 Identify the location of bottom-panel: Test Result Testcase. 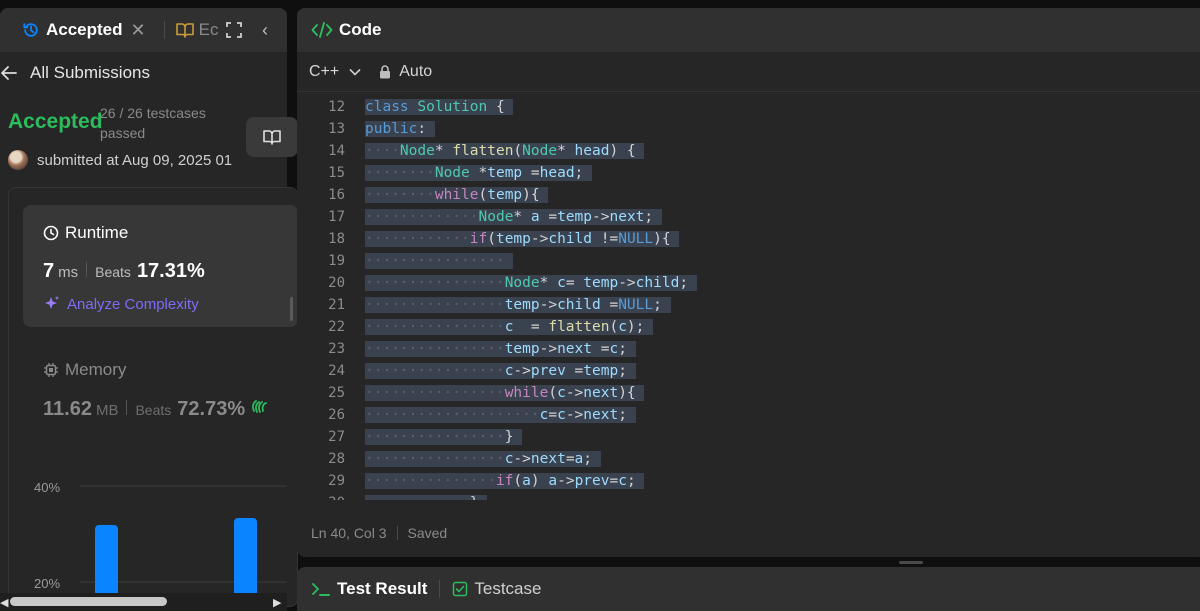
(748, 589).